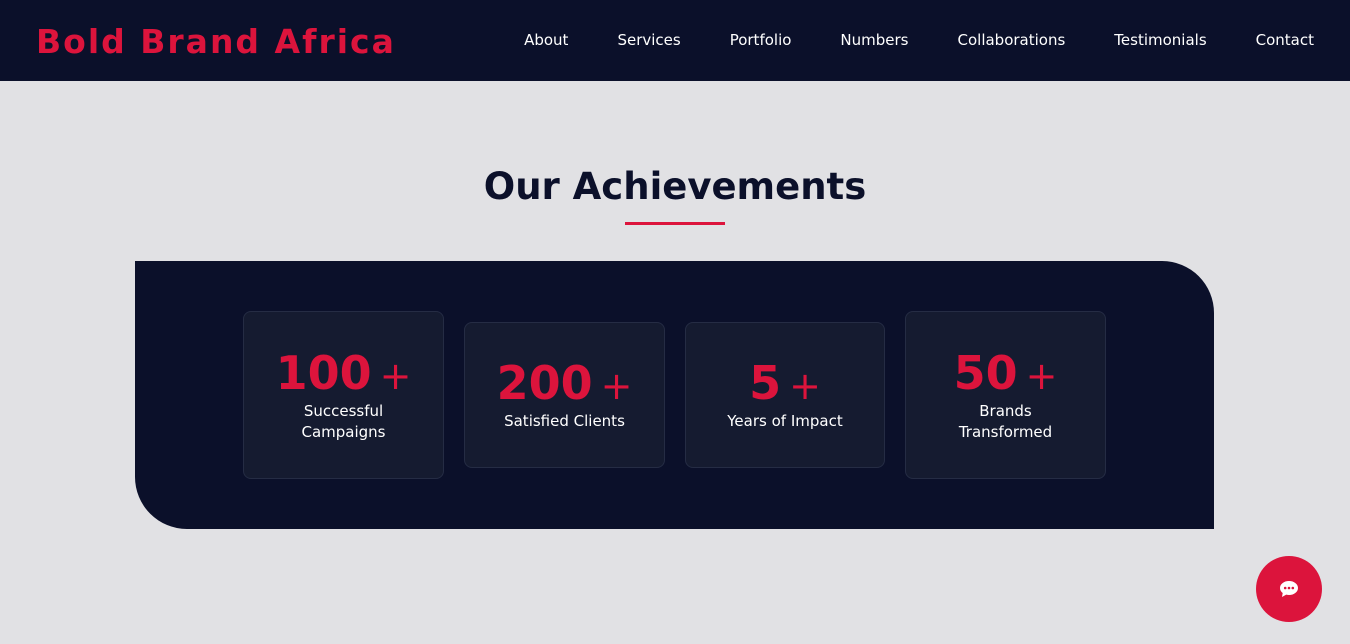  What do you see at coordinates (1160, 40) in the screenshot?
I see `nav-link-testimonials: Testimonials` at bounding box center [1160, 40].